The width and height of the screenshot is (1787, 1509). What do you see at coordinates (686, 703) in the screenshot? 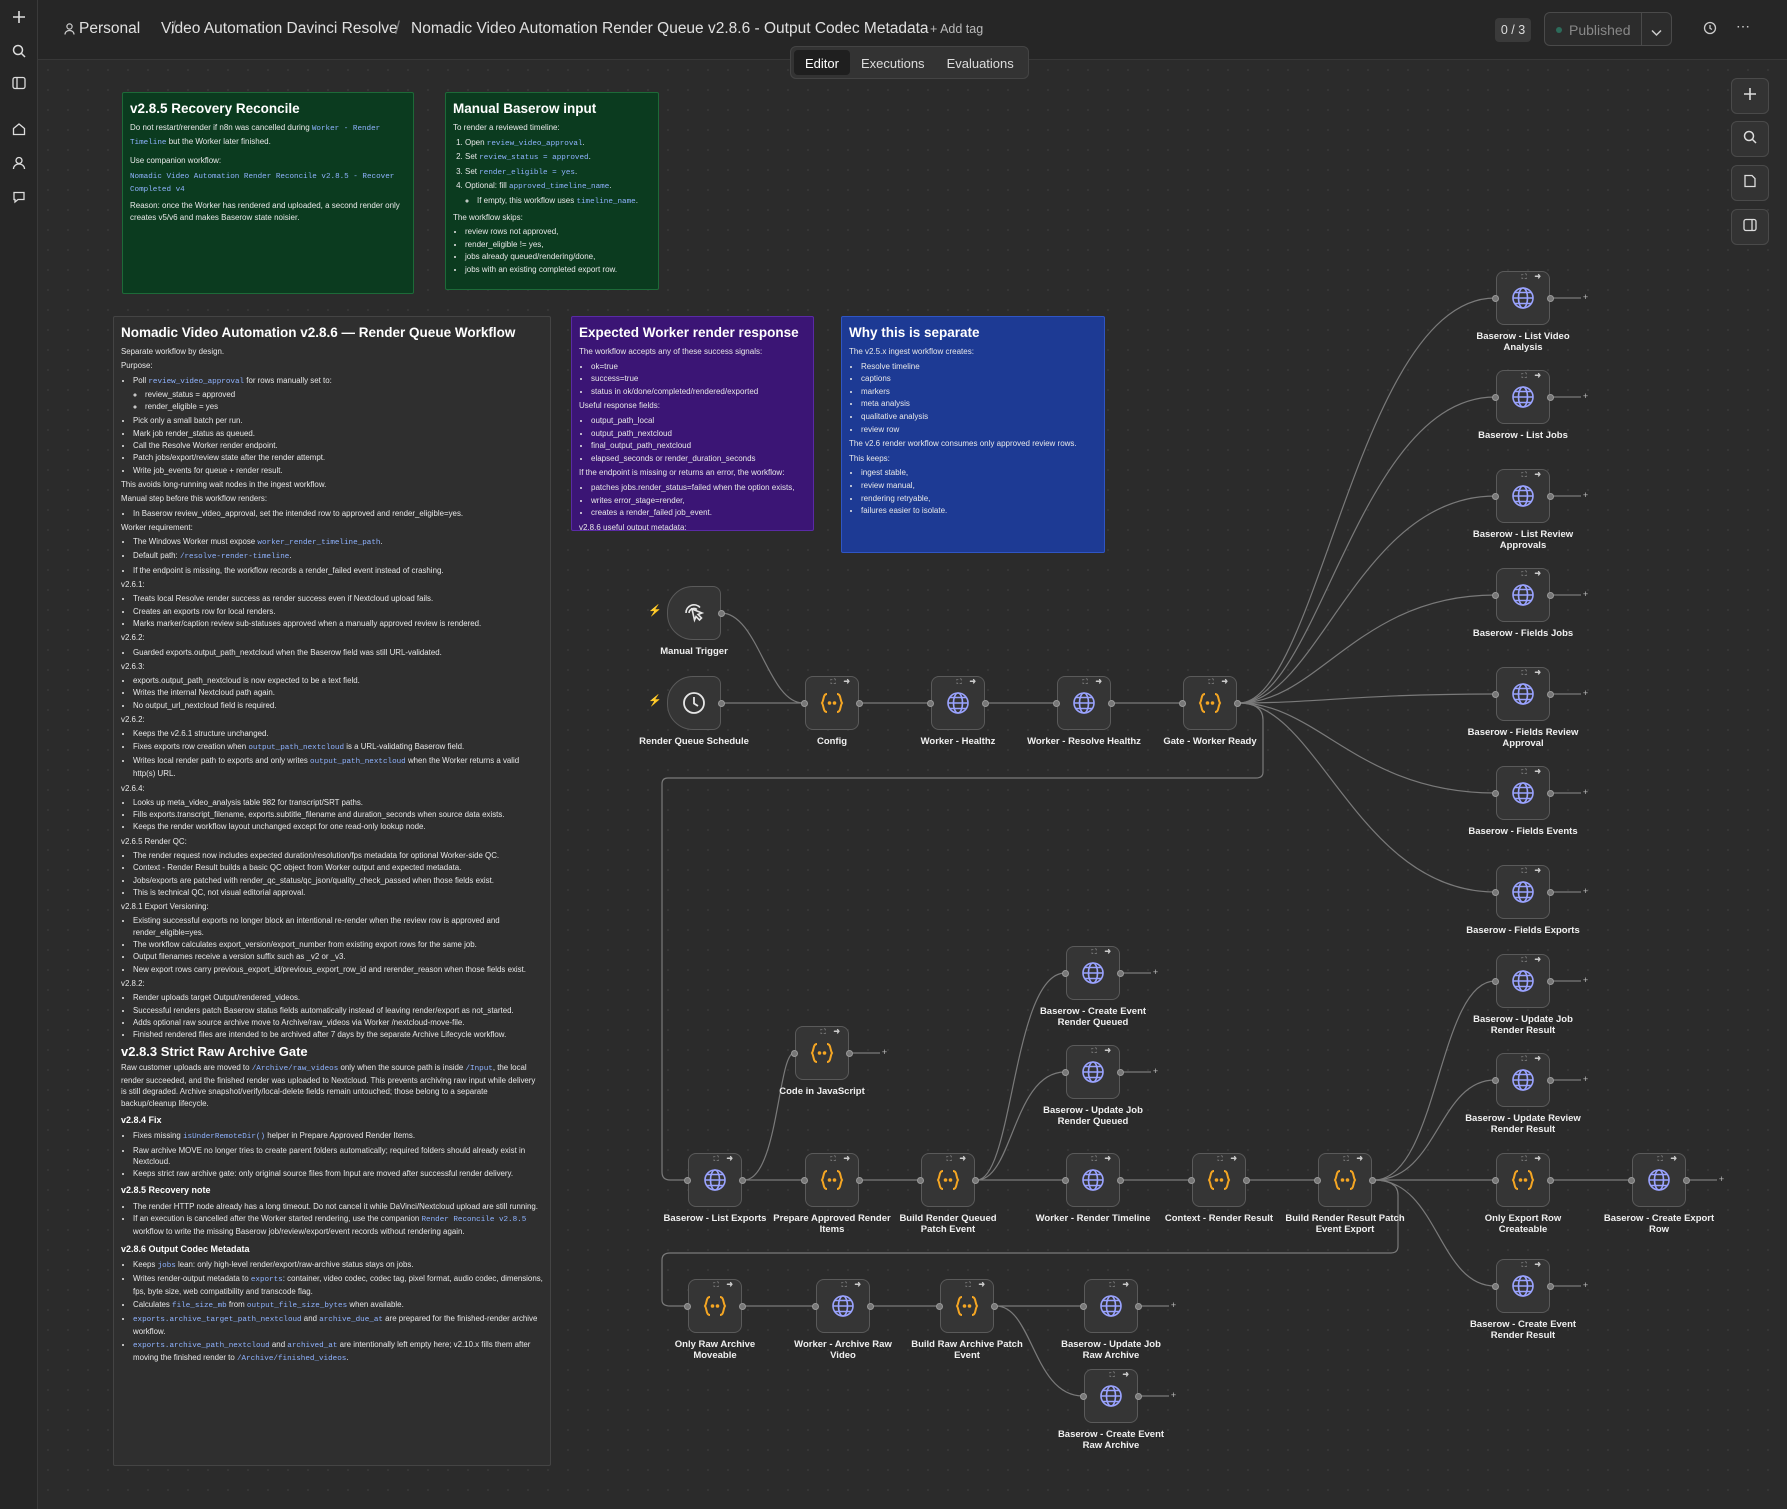
I see `node-schedule: ⚡` at bounding box center [686, 703].